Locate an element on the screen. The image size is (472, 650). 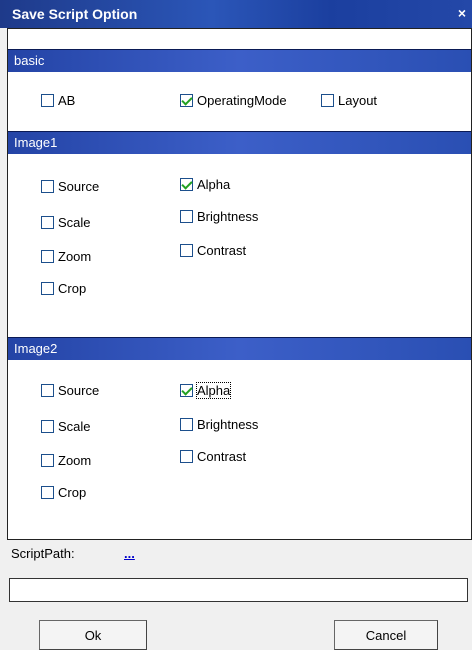
checkbox-image2-crop: Crop is located at coordinates (63, 492).